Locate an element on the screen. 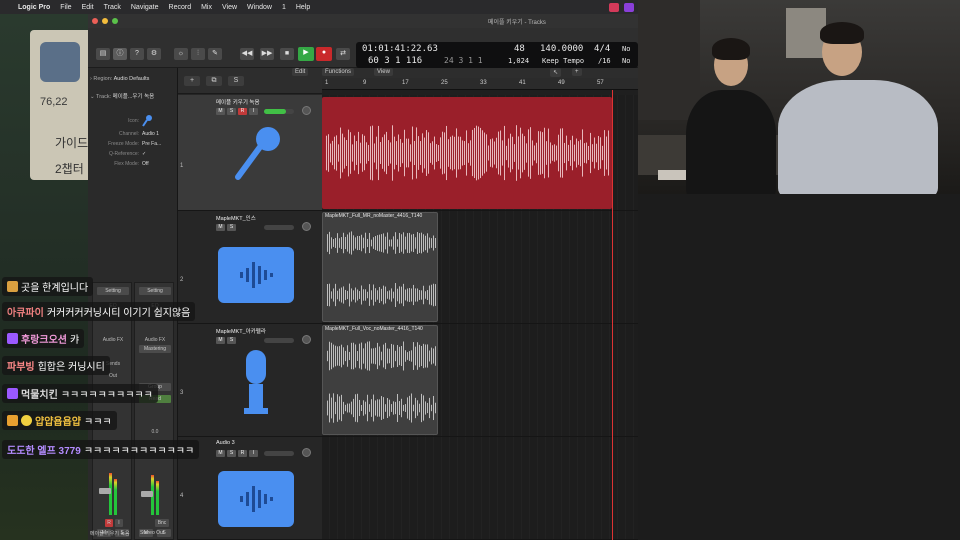 The height and width of the screenshot is (540, 960). playhead is located at coordinates (612, 315).